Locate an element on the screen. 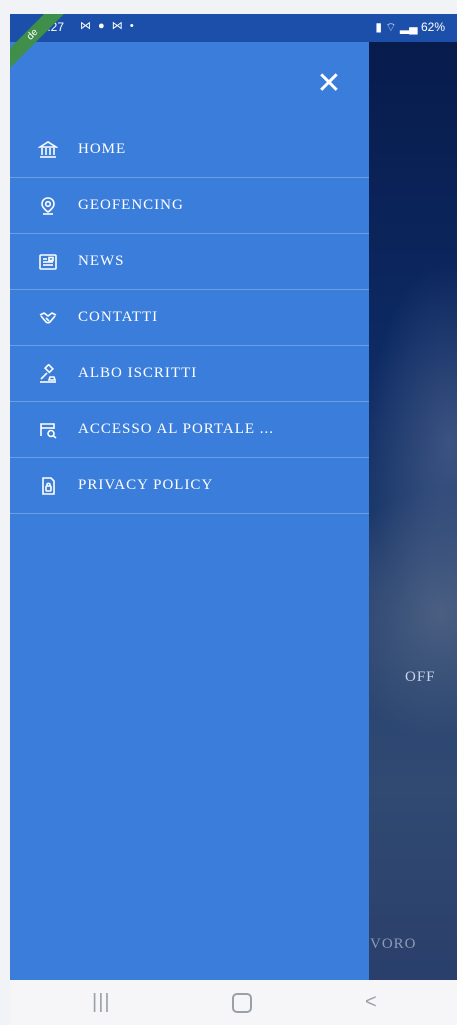 The height and width of the screenshot is (1025, 457). drawer-item-label: GEOFENCING is located at coordinates (131, 205).